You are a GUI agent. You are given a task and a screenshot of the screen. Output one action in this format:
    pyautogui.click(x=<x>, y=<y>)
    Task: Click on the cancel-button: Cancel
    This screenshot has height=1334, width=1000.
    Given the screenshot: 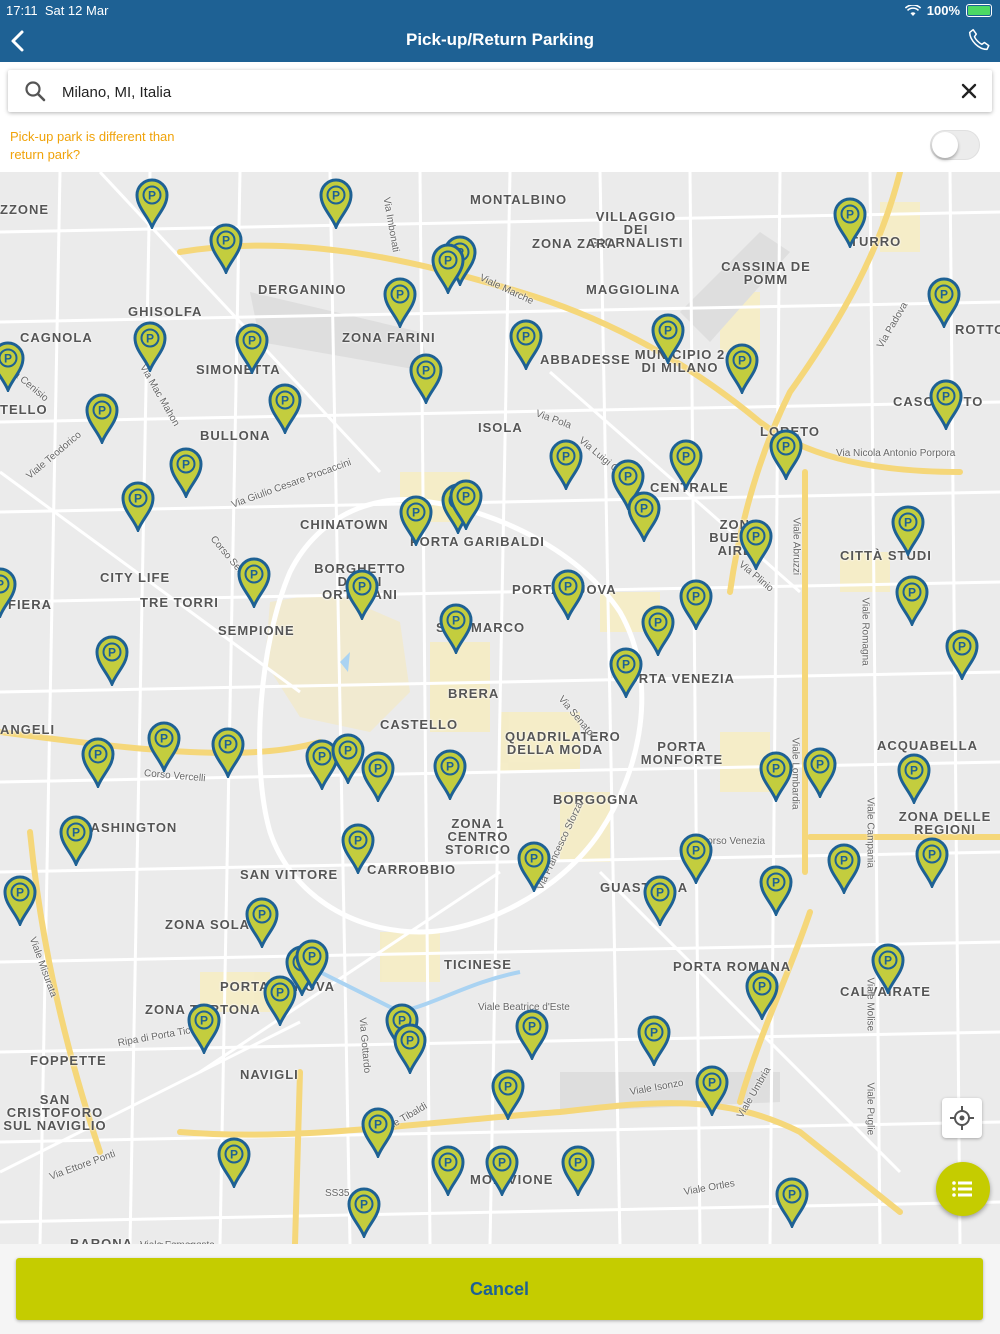 What is the action you would take?
    pyautogui.click(x=499, y=1289)
    